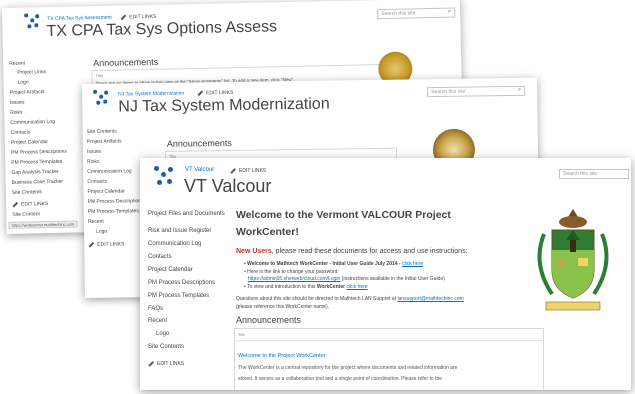 This screenshot has height=394, width=635. Describe the element at coordinates (431, 299) in the screenshot. I see `email-link: lansupport@mathtechinc.com` at that location.